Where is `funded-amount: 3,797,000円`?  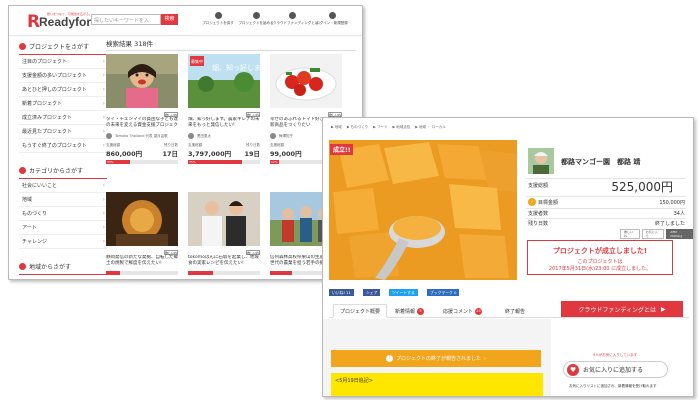 funded-amount: 3,797,000円 is located at coordinates (210, 154).